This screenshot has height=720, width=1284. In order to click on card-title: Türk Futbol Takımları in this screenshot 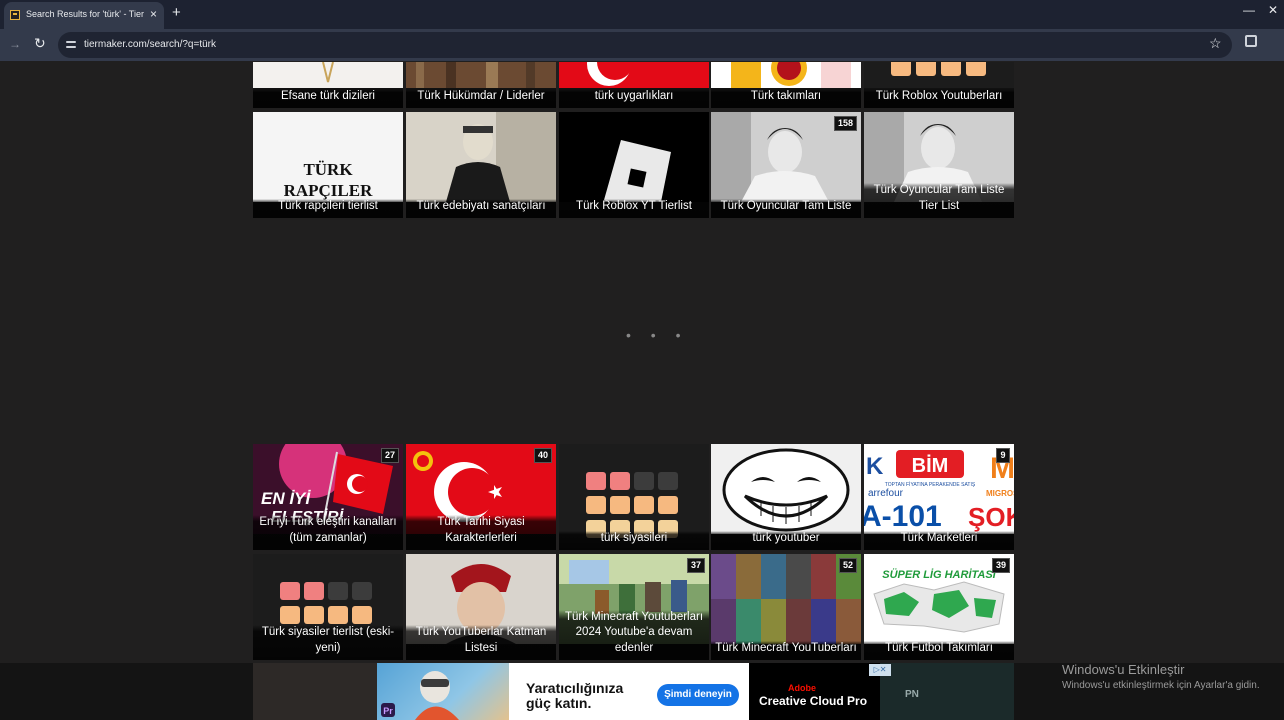, I will do `click(939, 650)`.